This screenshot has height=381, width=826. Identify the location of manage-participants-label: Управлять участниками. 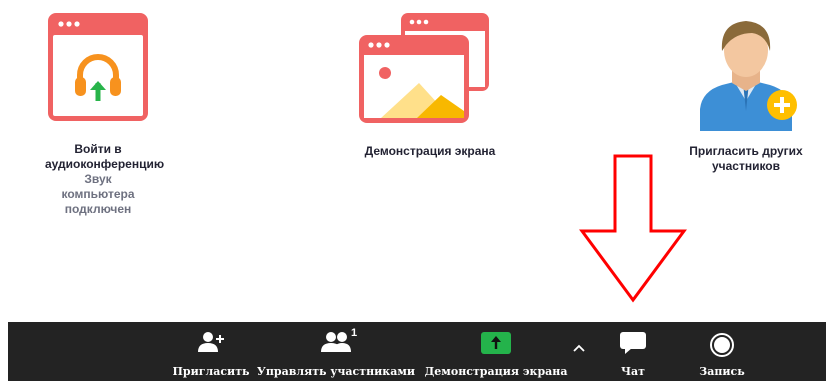
(336, 371).